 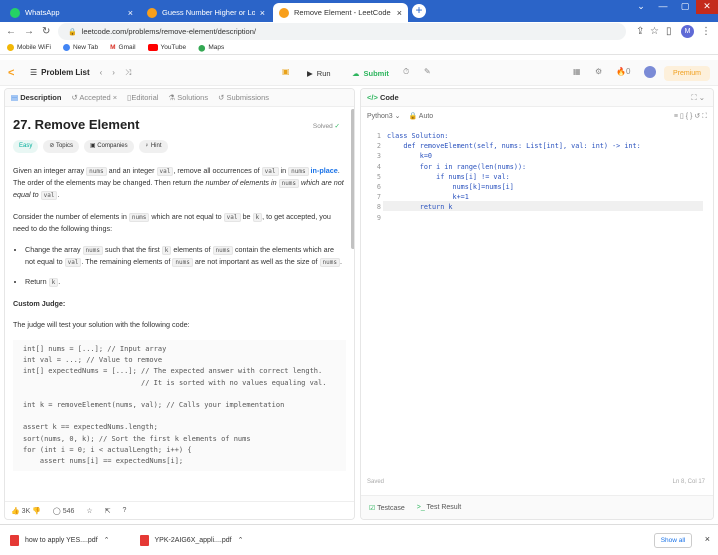 What do you see at coordinates (337, 126) in the screenshot?
I see `check-circle-icon: ✓` at bounding box center [337, 126].